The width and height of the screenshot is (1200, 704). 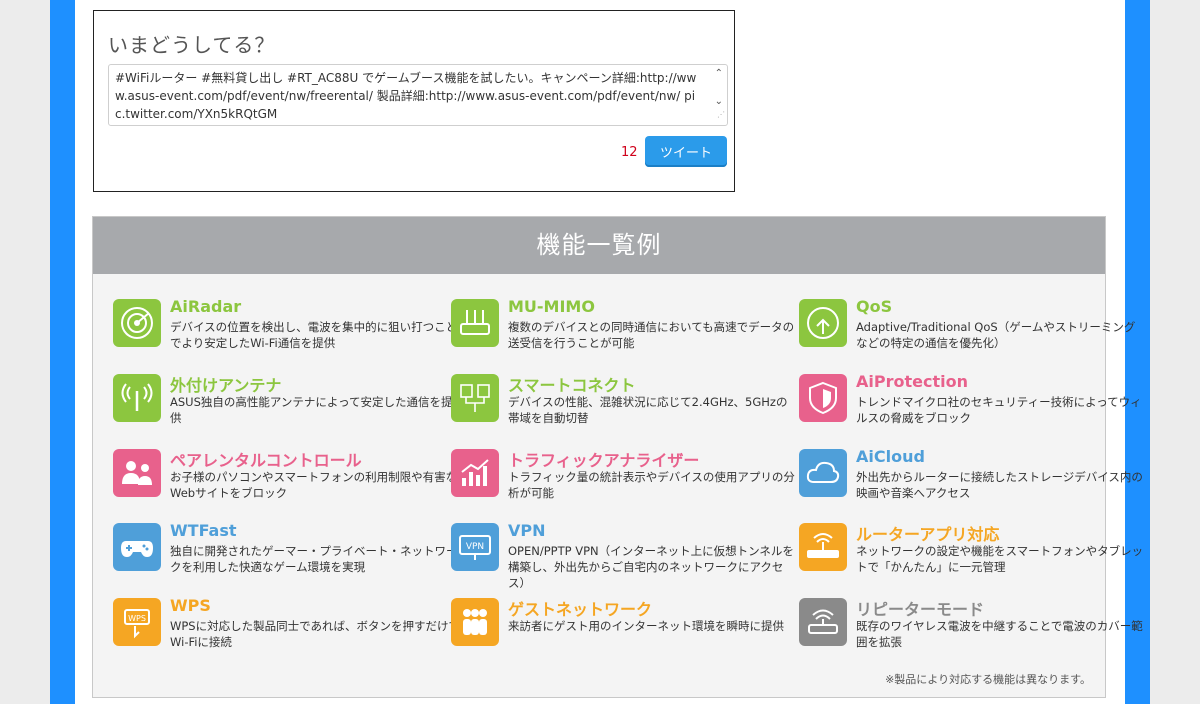 What do you see at coordinates (137, 547) in the screenshot?
I see `gamepad-icon` at bounding box center [137, 547].